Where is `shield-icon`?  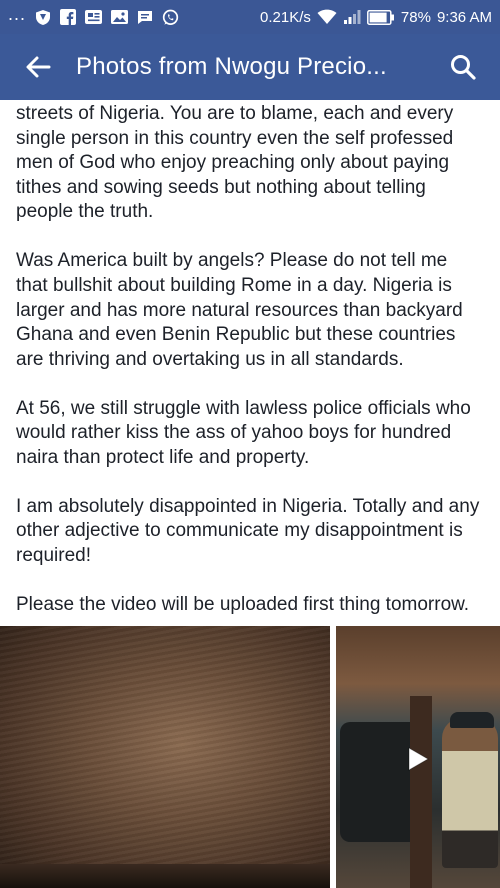 shield-icon is located at coordinates (43, 17).